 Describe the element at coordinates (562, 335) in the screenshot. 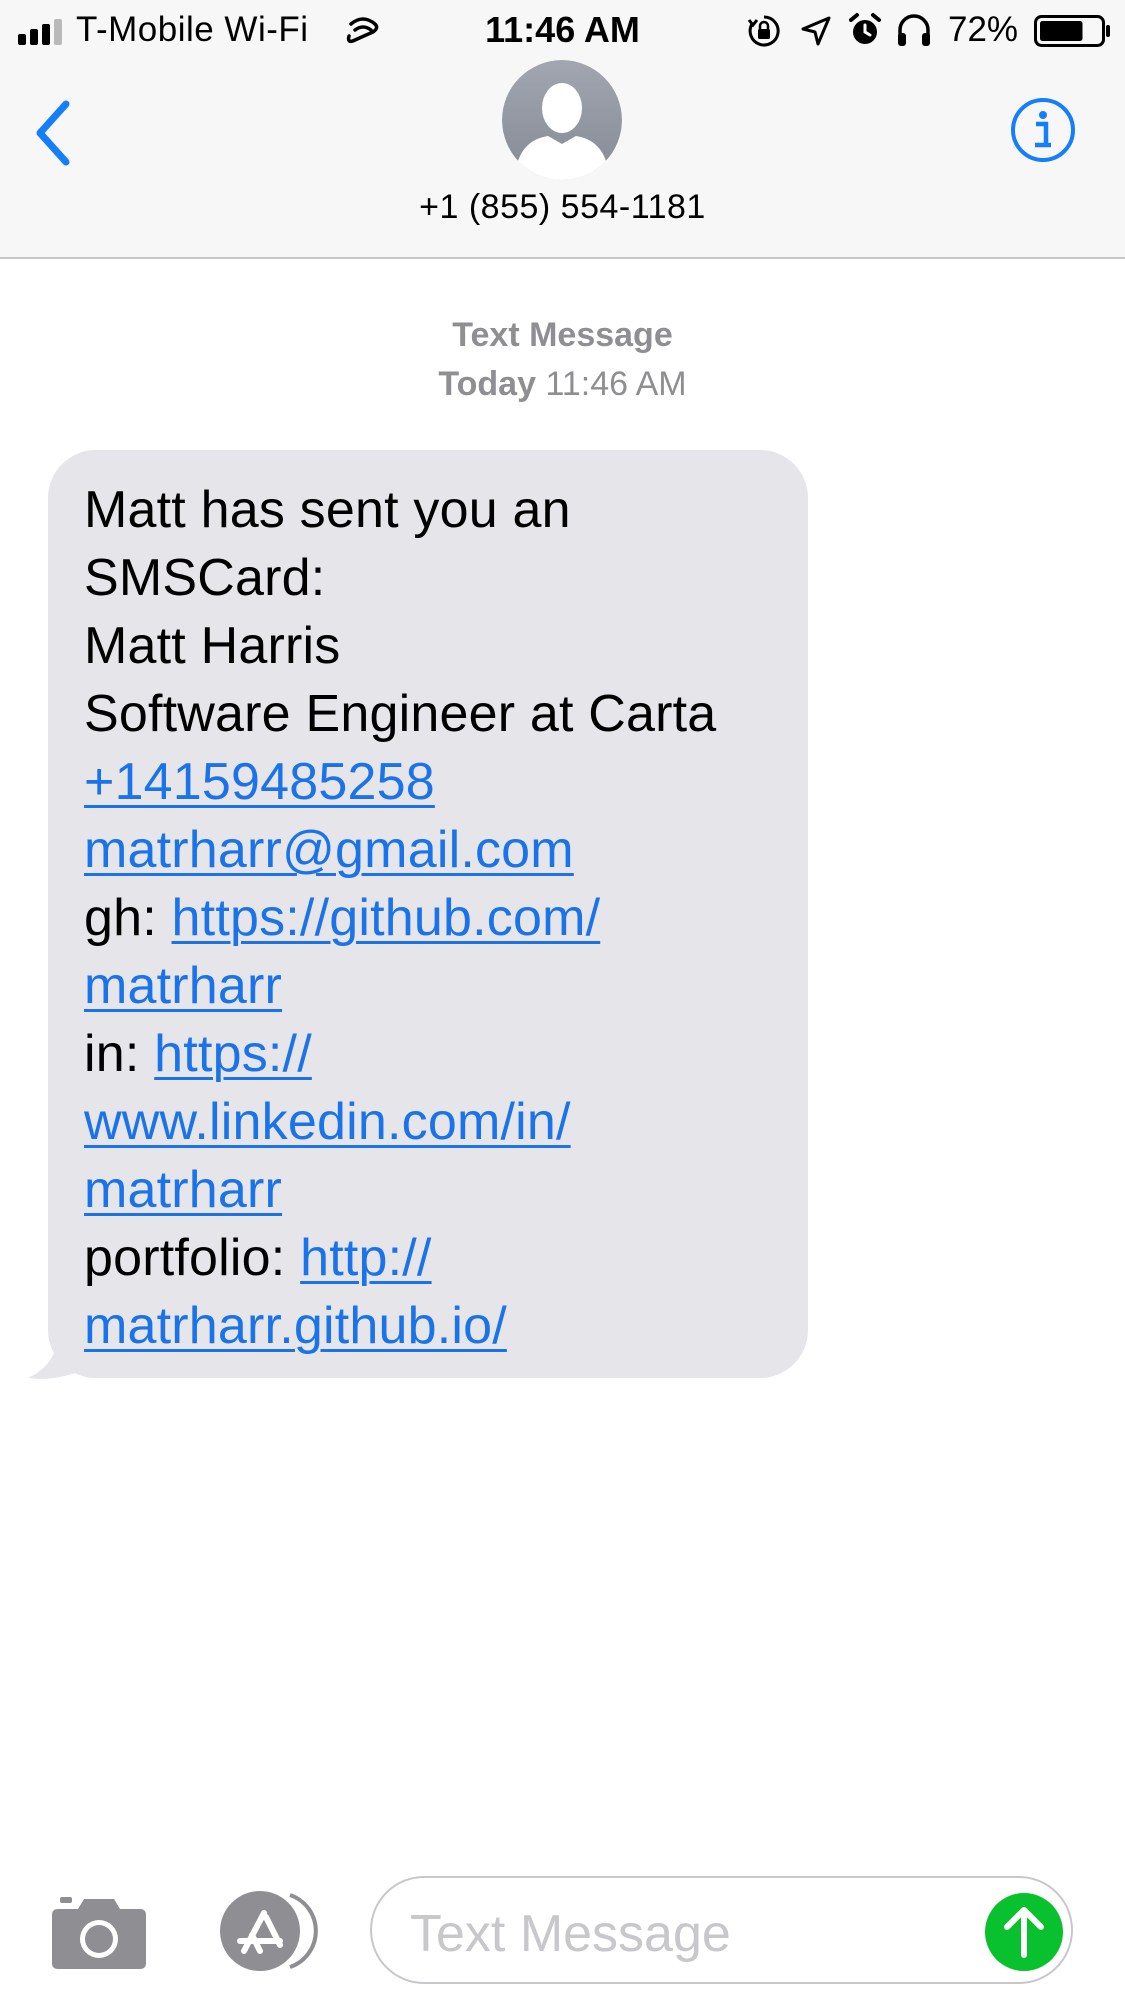

I see `message-service-label: Text Message` at that location.